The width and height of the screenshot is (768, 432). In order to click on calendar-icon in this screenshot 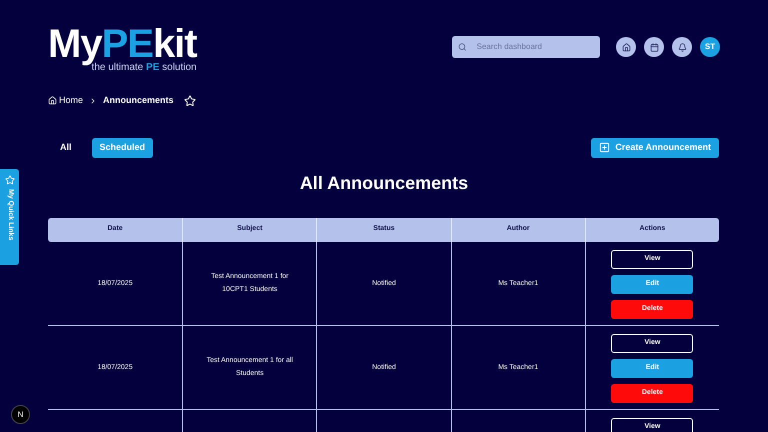, I will do `click(654, 47)`.